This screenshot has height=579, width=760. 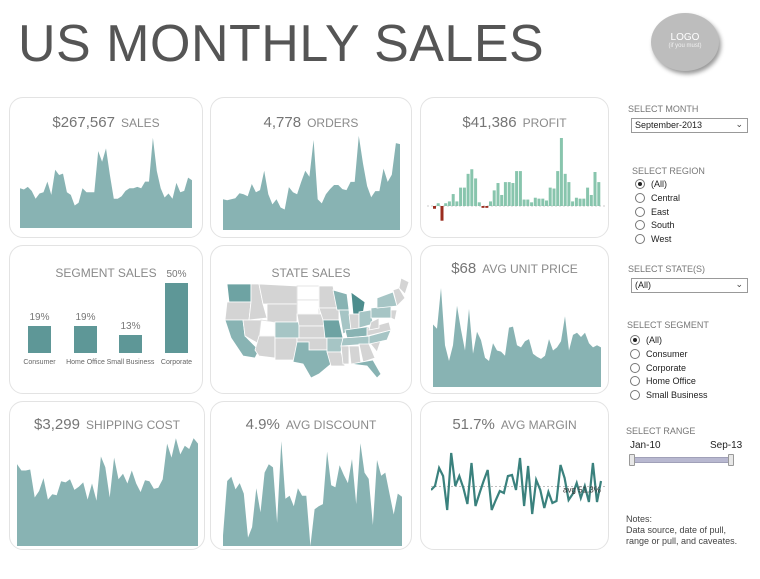 I want to click on profit-bar-chart, so click(x=517, y=182).